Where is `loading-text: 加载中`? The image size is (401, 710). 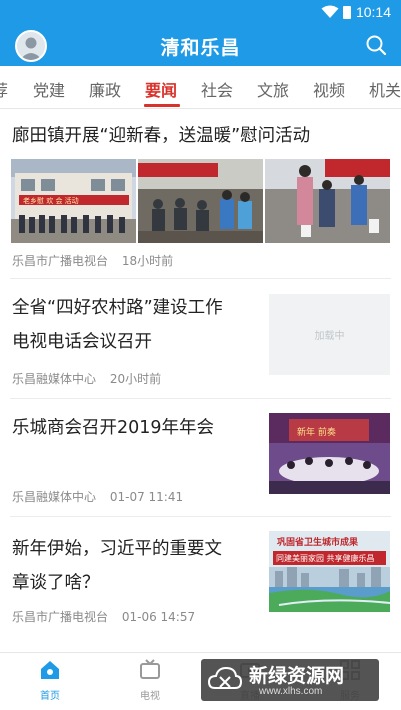
loading-text: 加载中 is located at coordinates (329, 336).